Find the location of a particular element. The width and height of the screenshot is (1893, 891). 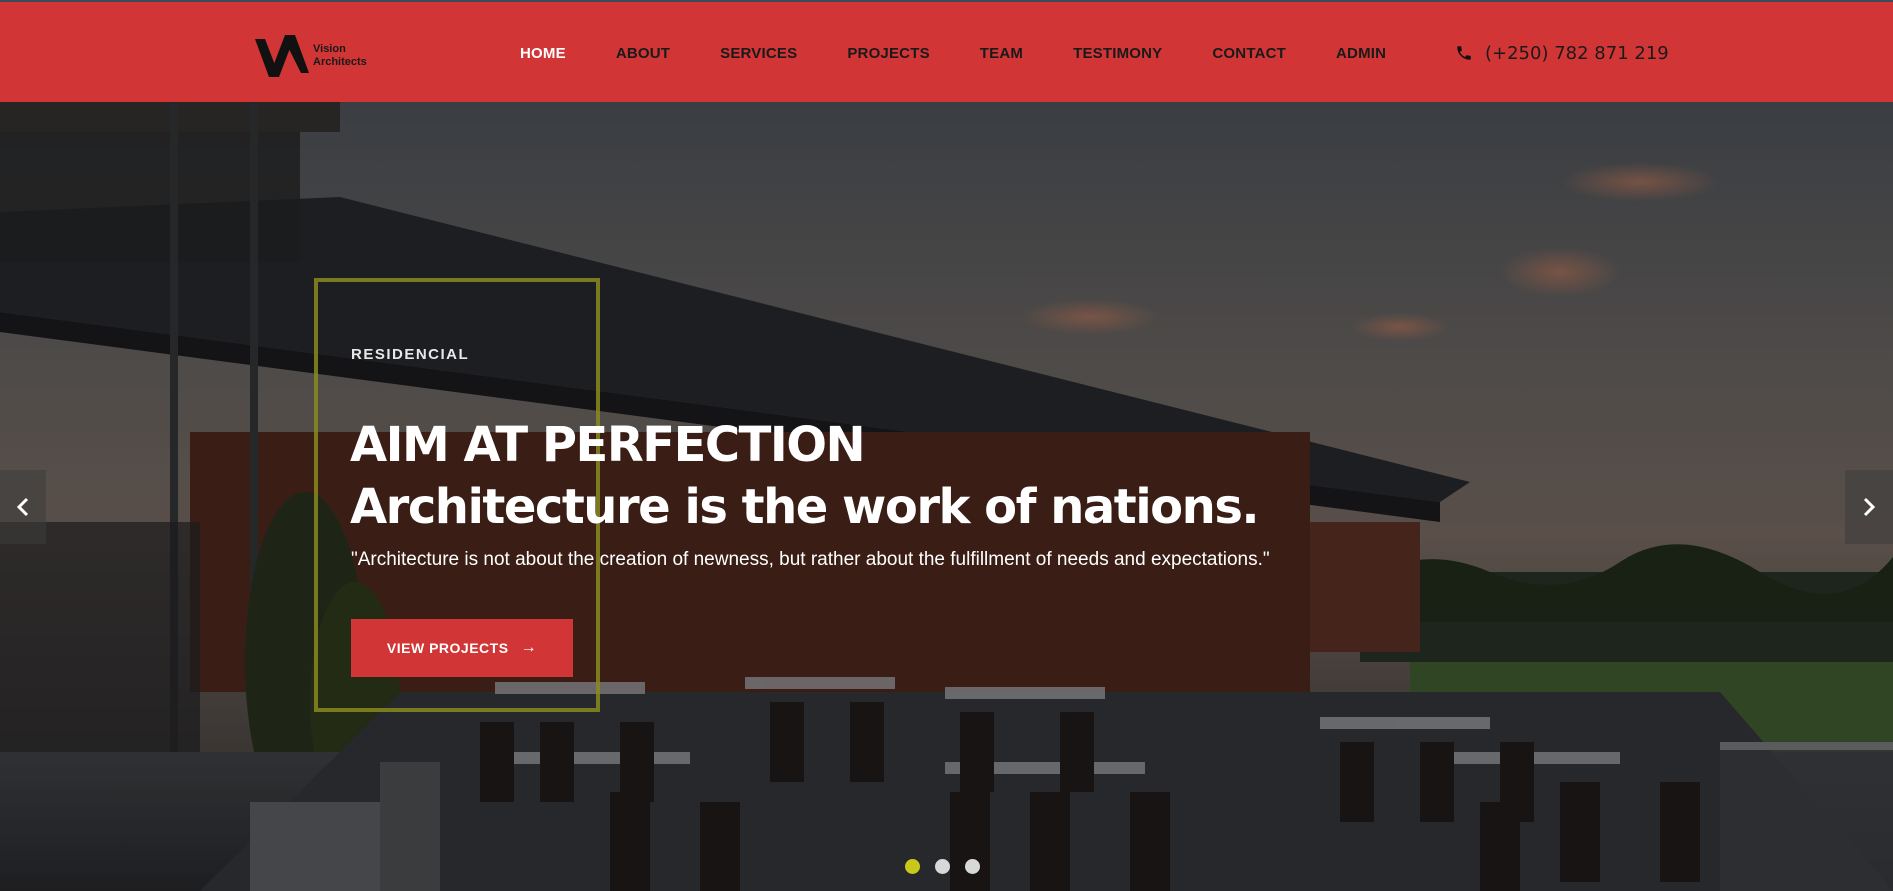

header-phone: (+250) 782 871 219 is located at coordinates (1562, 53).